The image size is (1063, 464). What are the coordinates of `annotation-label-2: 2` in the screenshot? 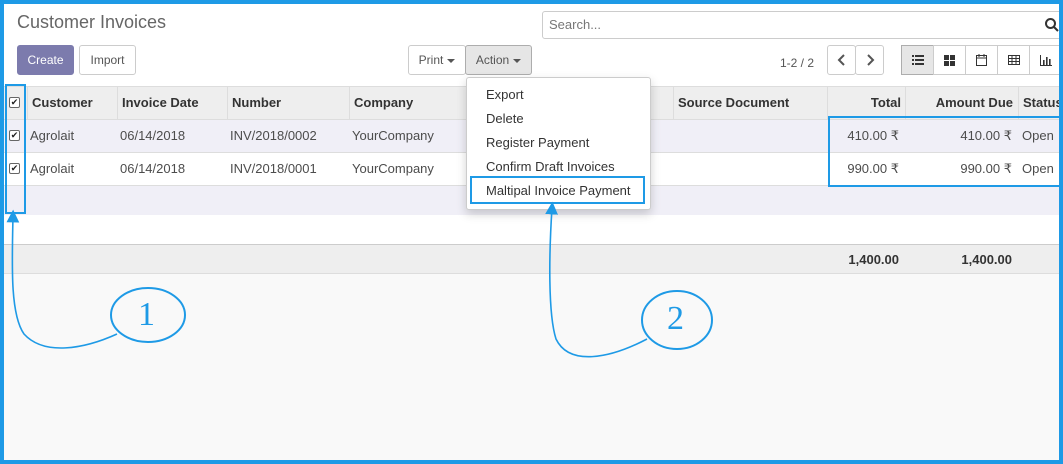 It's located at (675, 318).